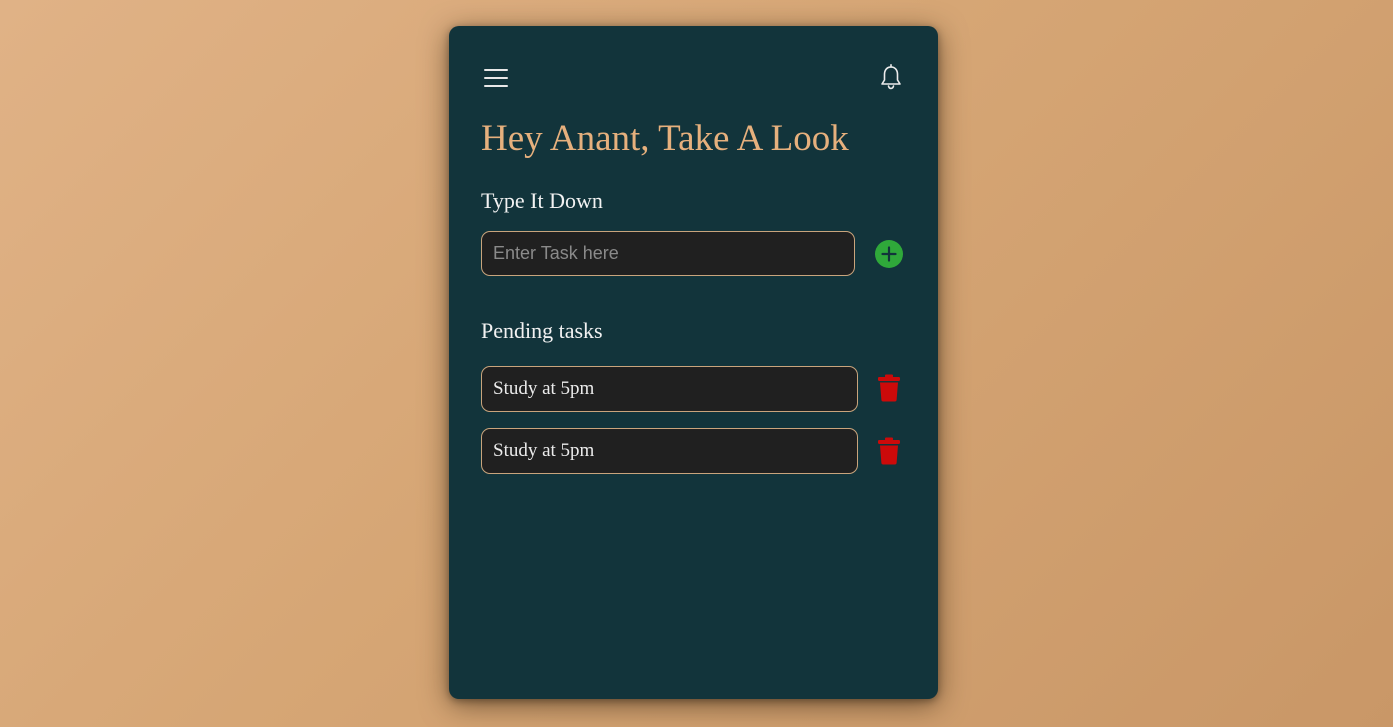 Image resolution: width=1393 pixels, height=727 pixels. I want to click on plus-circle-icon, so click(889, 254).